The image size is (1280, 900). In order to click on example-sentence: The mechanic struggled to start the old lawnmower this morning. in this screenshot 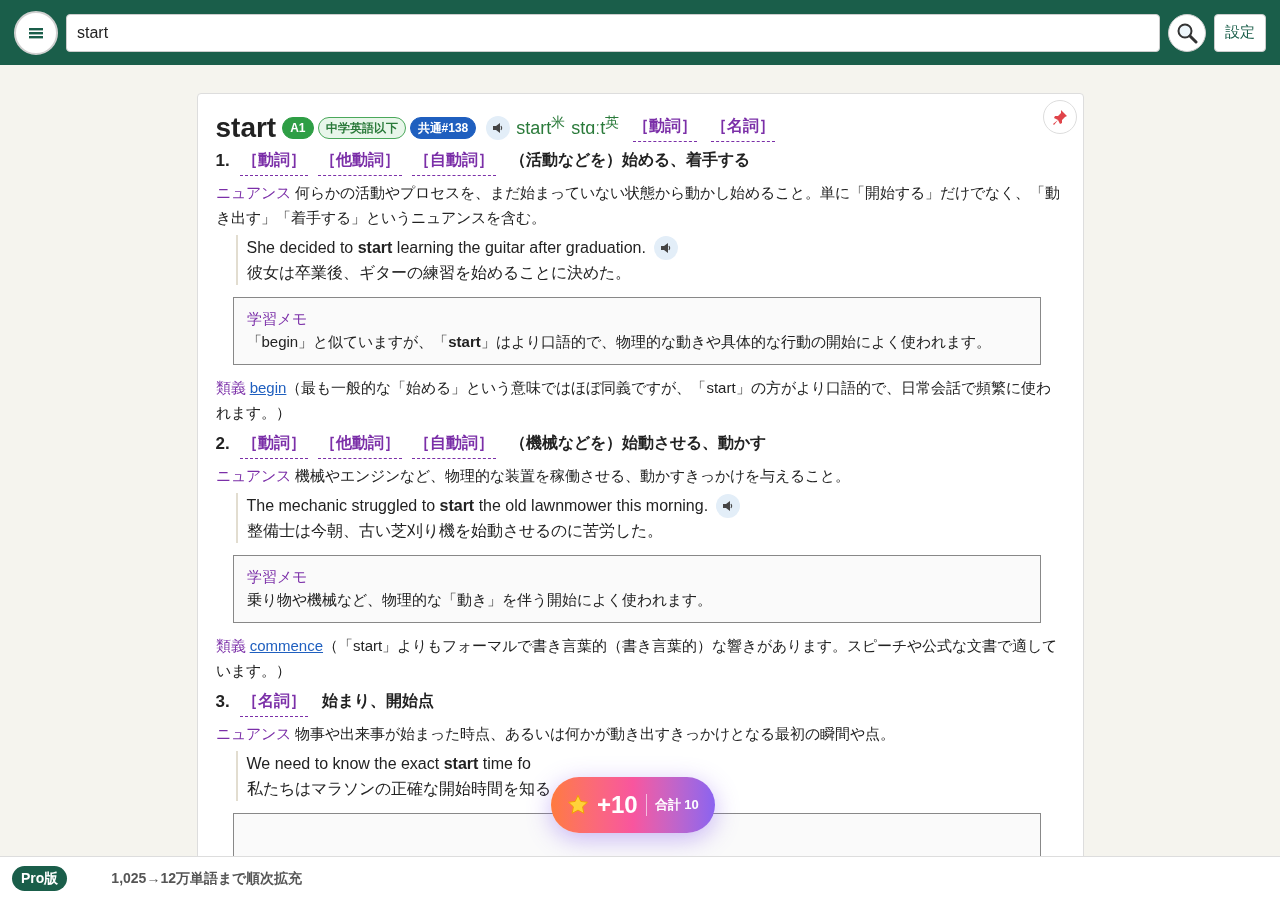, I will do `click(477, 506)`.